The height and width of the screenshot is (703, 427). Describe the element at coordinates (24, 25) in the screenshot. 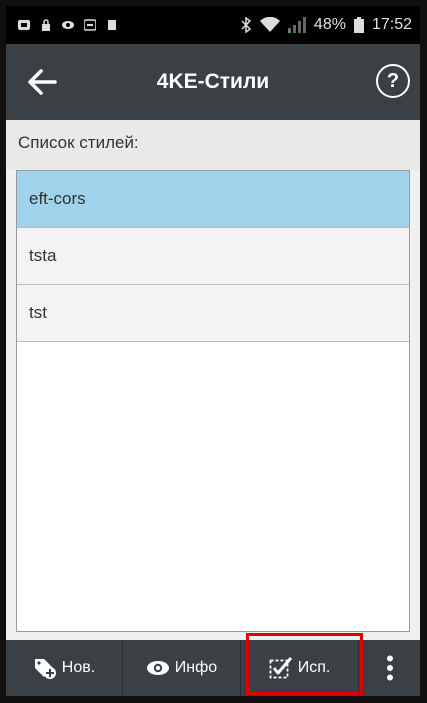

I see `notification-icon` at that location.